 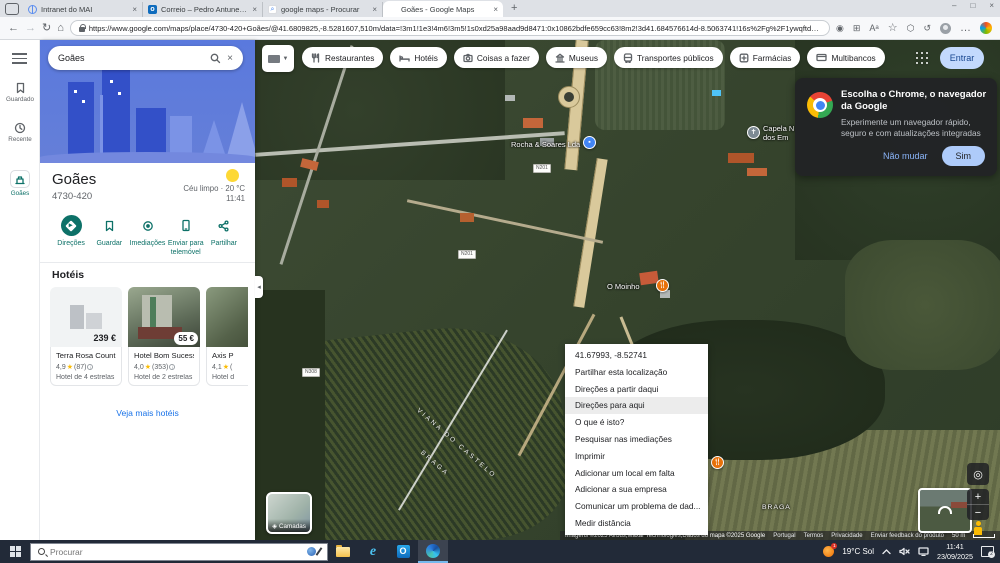 What do you see at coordinates (227, 342) in the screenshot?
I see `hotel-card: Axis P 4,1 ★ ( Hotel d` at bounding box center [227, 342].